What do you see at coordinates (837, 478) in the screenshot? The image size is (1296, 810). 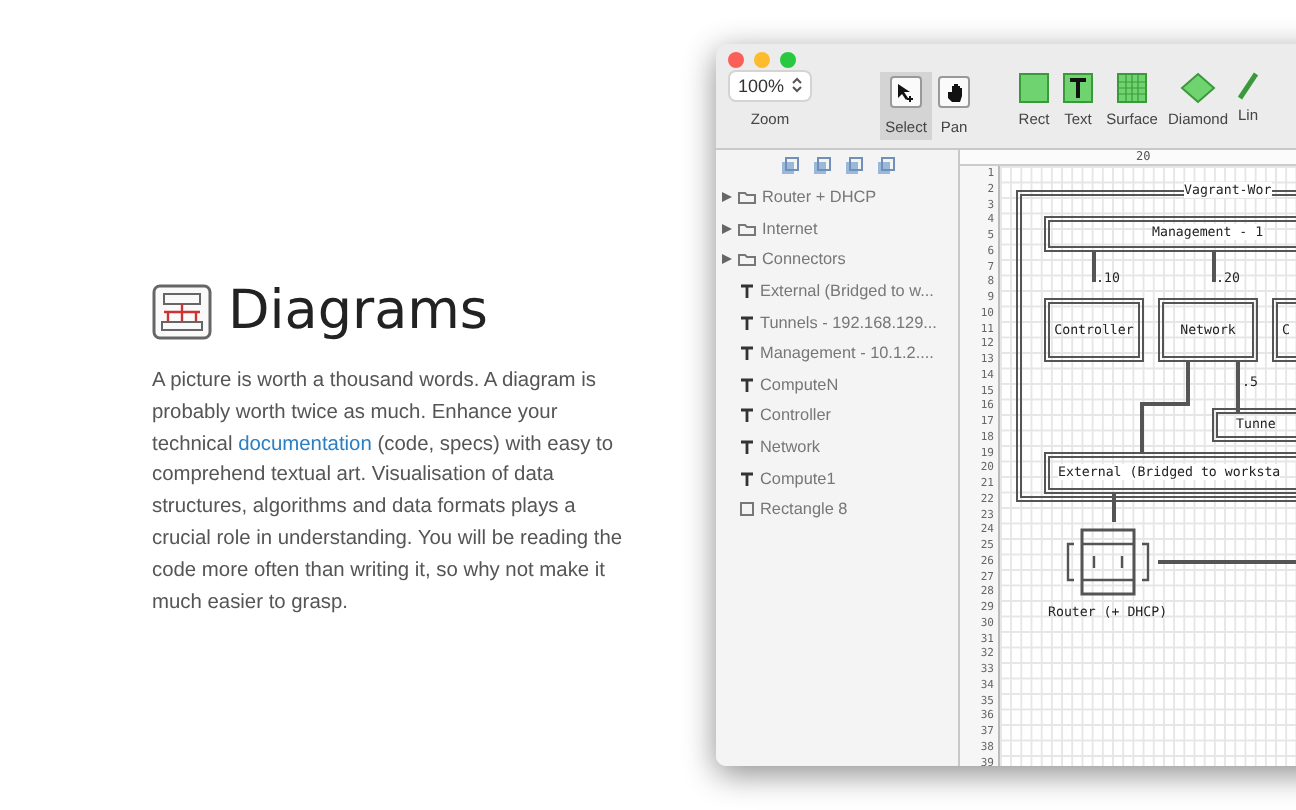 I see `layer-item: Compute1` at bounding box center [837, 478].